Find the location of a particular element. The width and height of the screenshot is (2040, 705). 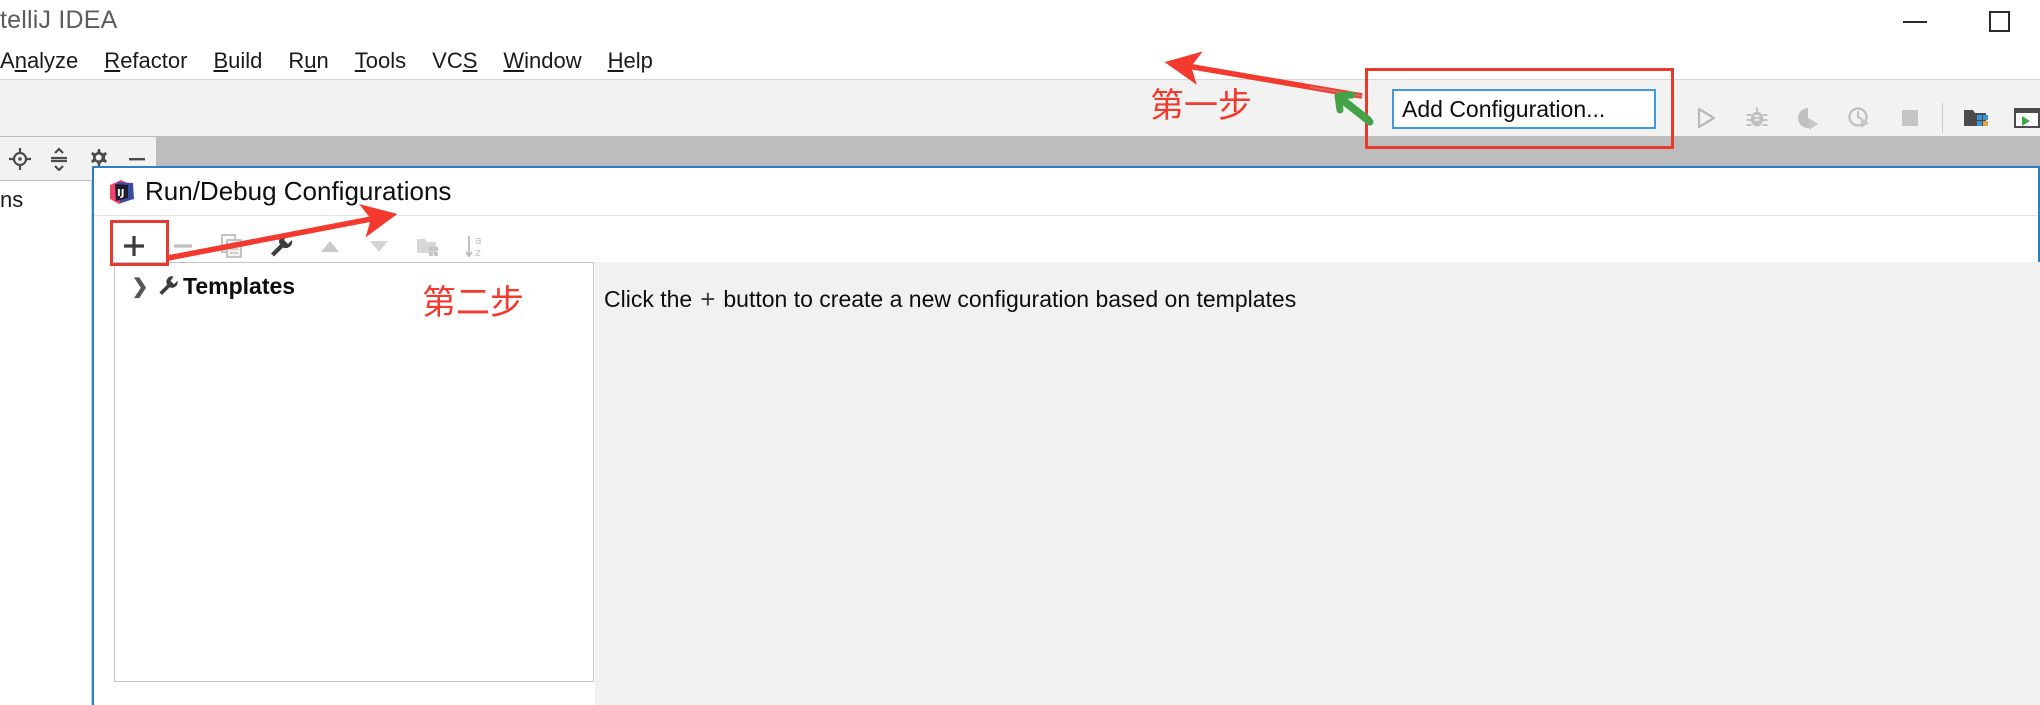

menu-item-run: Run is located at coordinates (308, 61).